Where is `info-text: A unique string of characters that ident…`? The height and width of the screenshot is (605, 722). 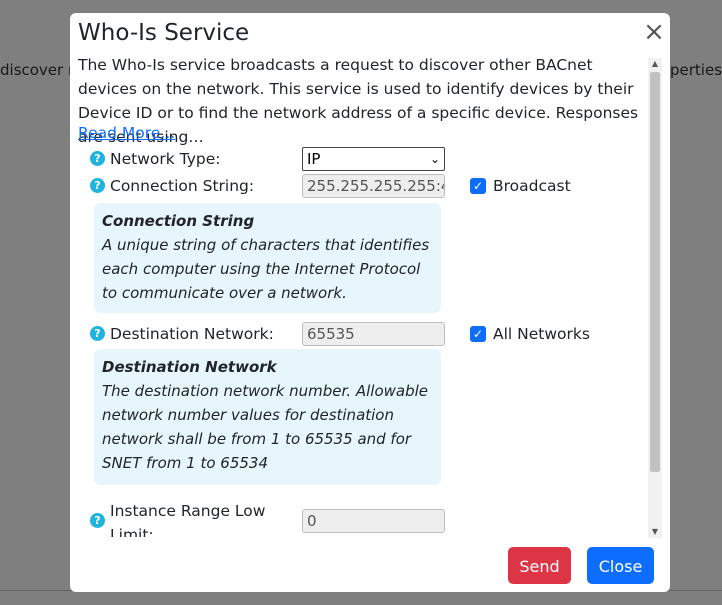 info-text: A unique string of characters that ident… is located at coordinates (266, 269).